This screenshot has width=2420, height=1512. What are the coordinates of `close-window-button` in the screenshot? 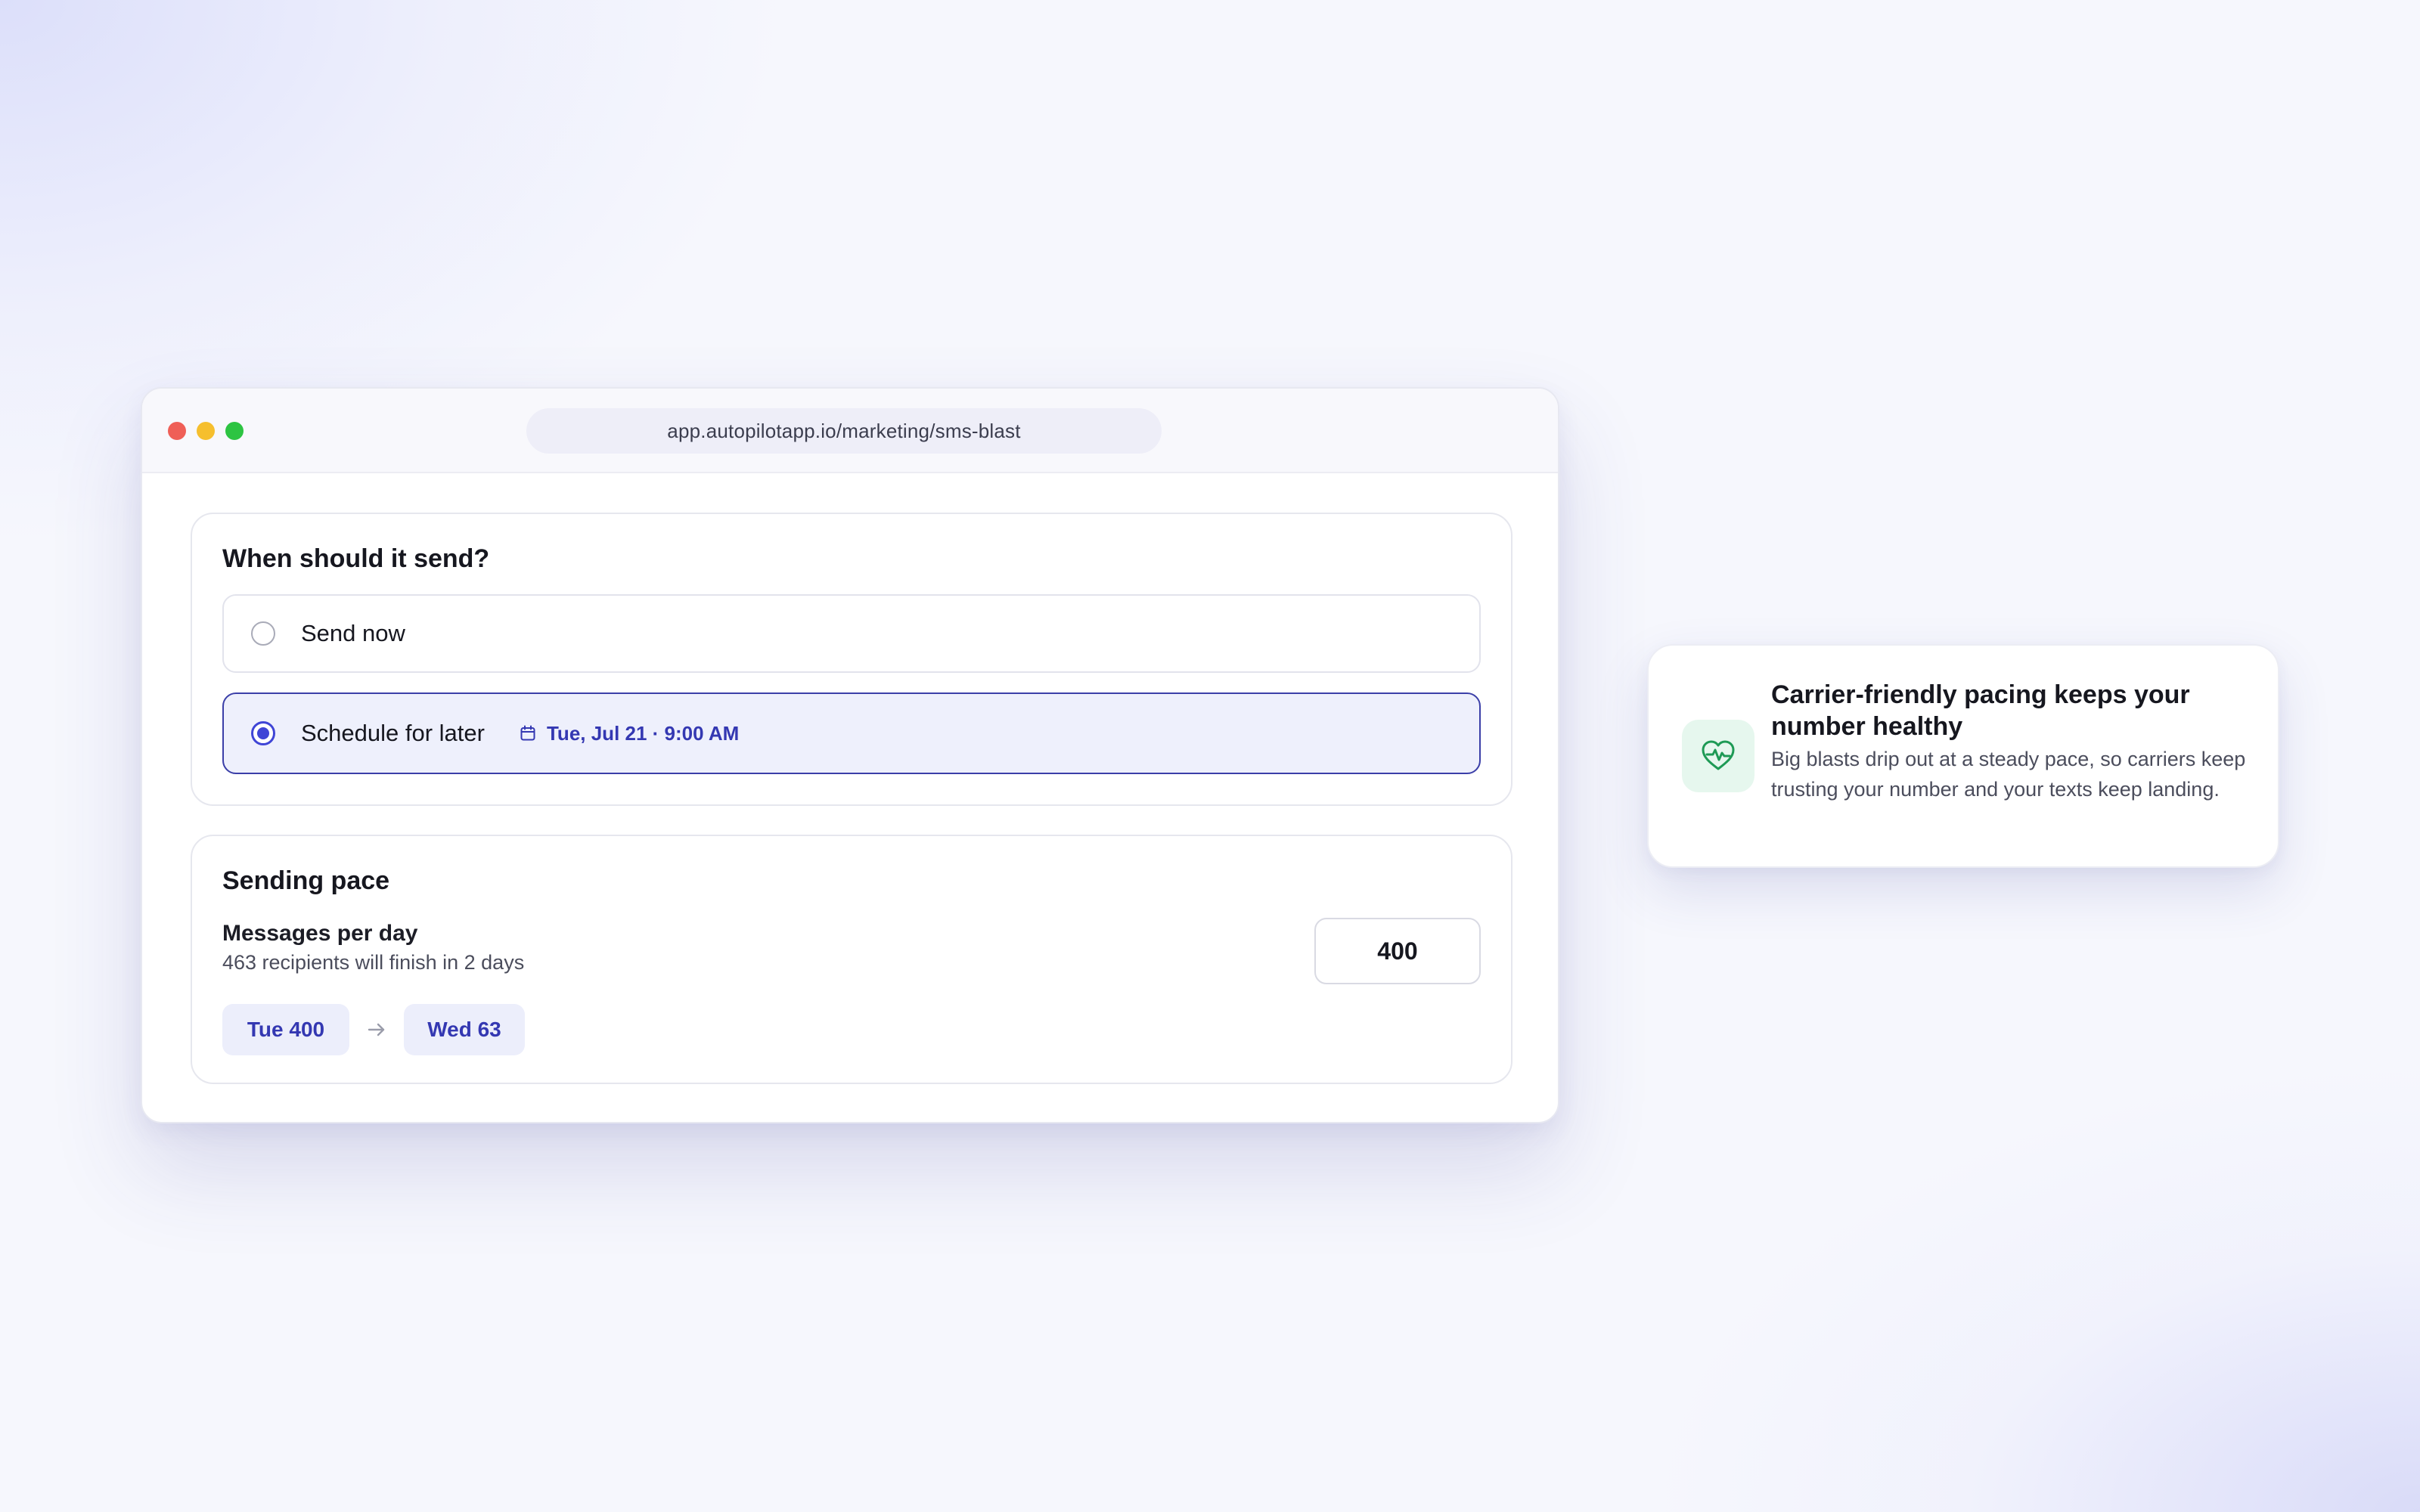 It's located at (177, 431).